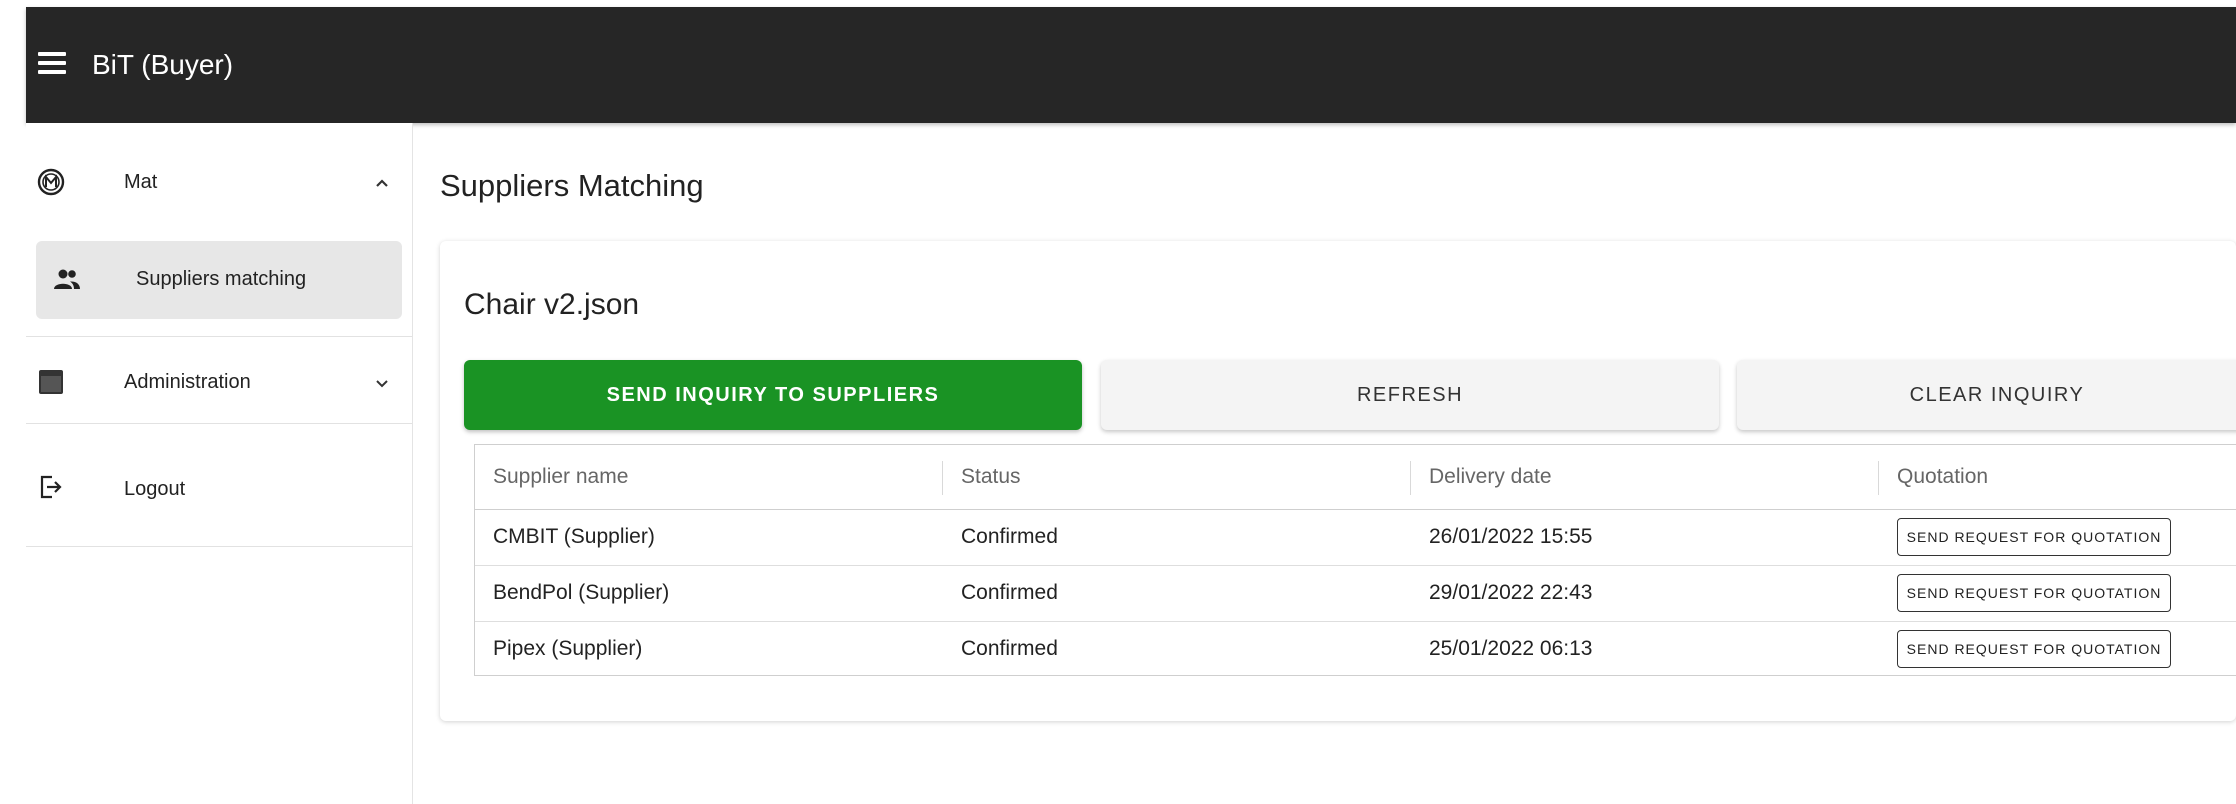  I want to click on send-inquiry-button: SEND INQUIRY TO SUPPLIERS, so click(773, 395).